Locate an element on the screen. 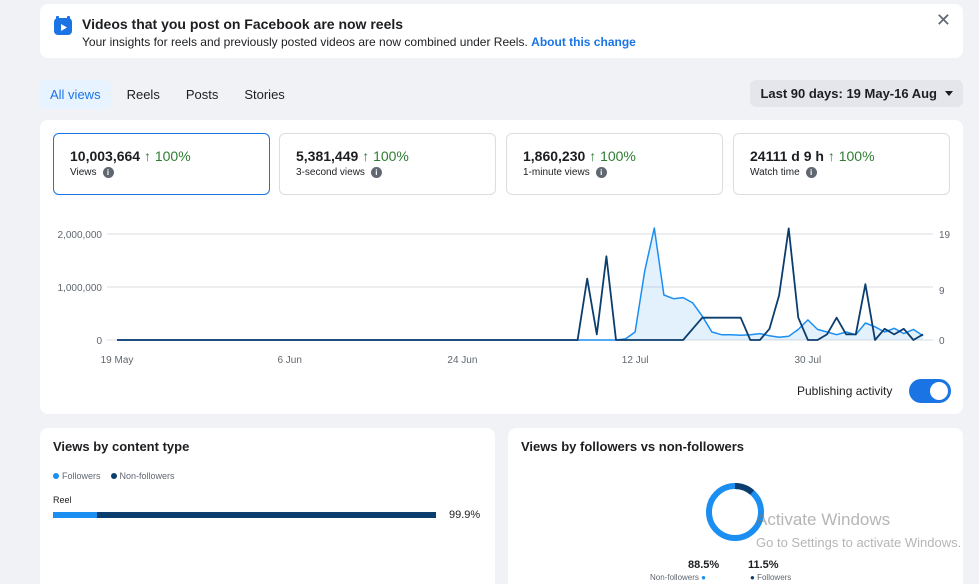  metric-number: 24111 d 9 h is located at coordinates (787, 156).